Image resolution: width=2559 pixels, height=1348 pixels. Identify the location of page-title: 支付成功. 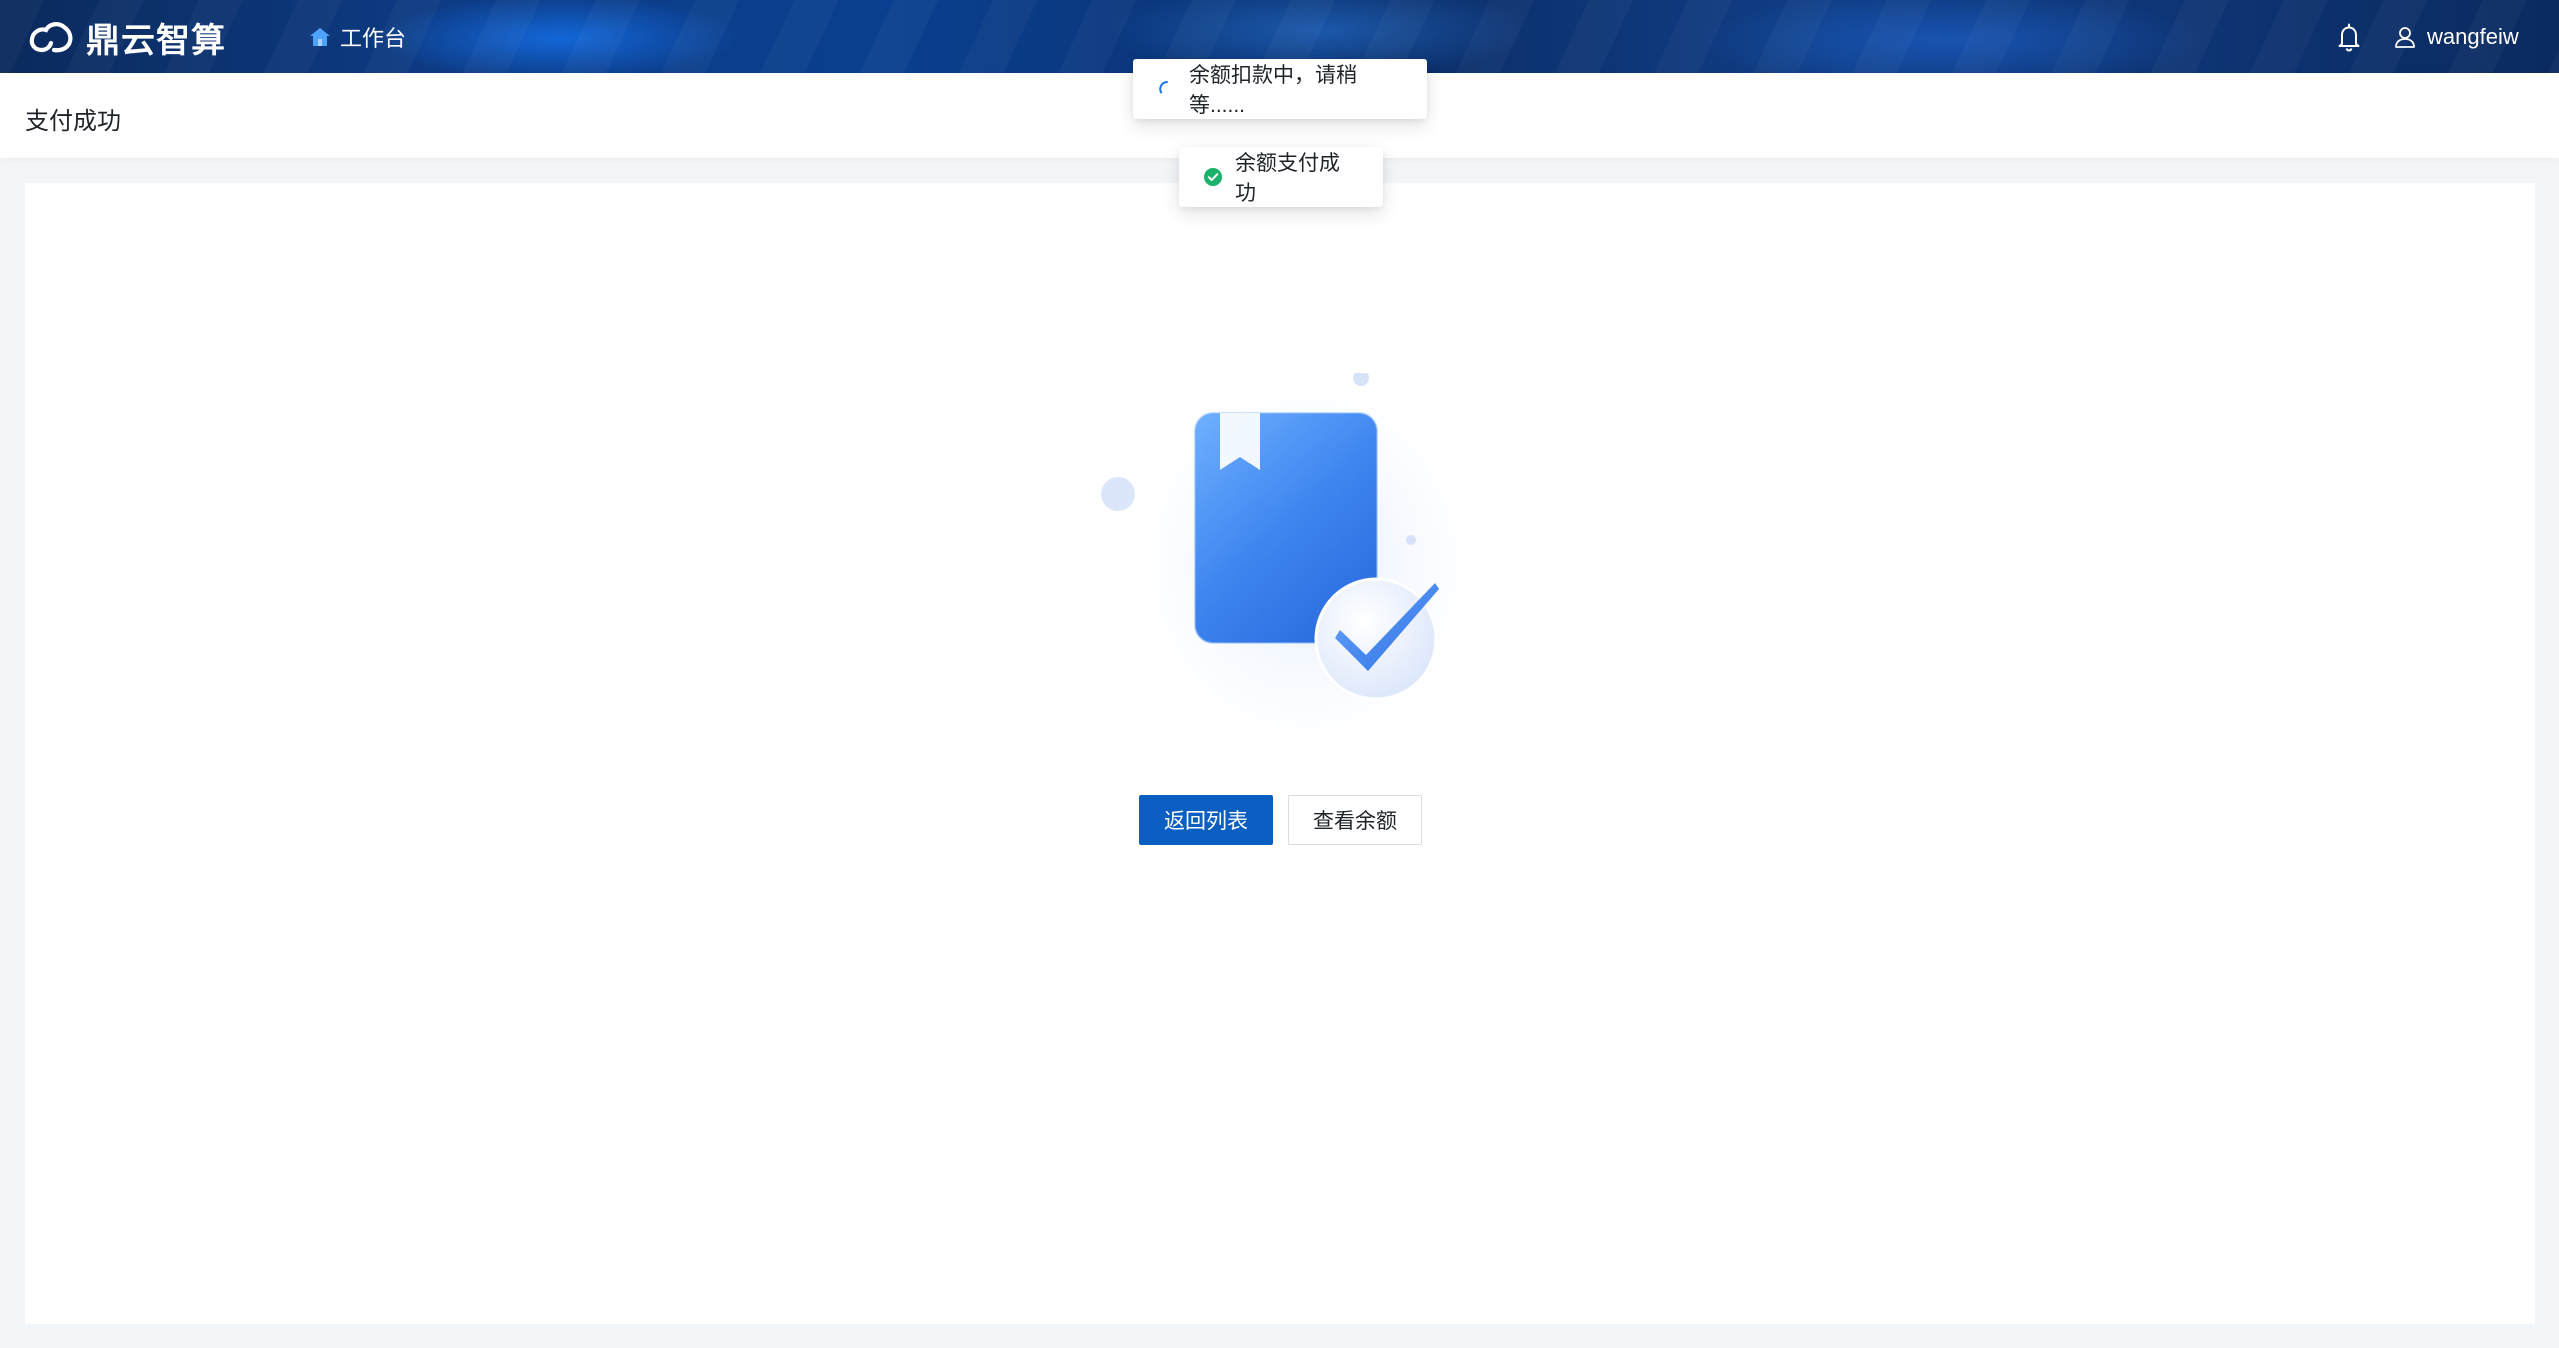
(73, 121).